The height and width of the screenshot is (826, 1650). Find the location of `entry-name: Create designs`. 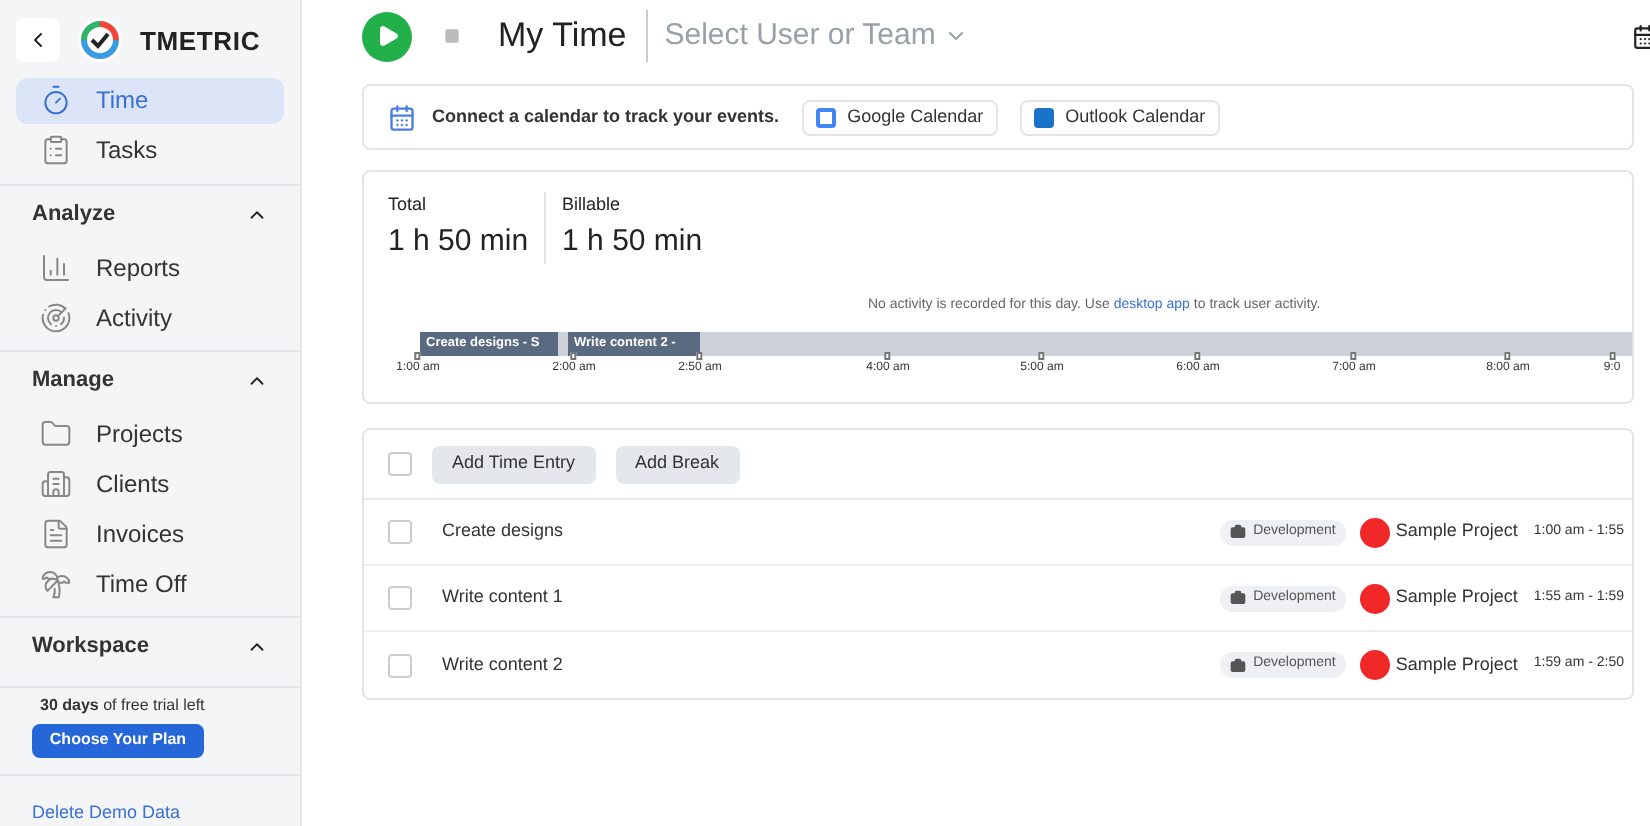

entry-name: Create designs is located at coordinates (503, 531).